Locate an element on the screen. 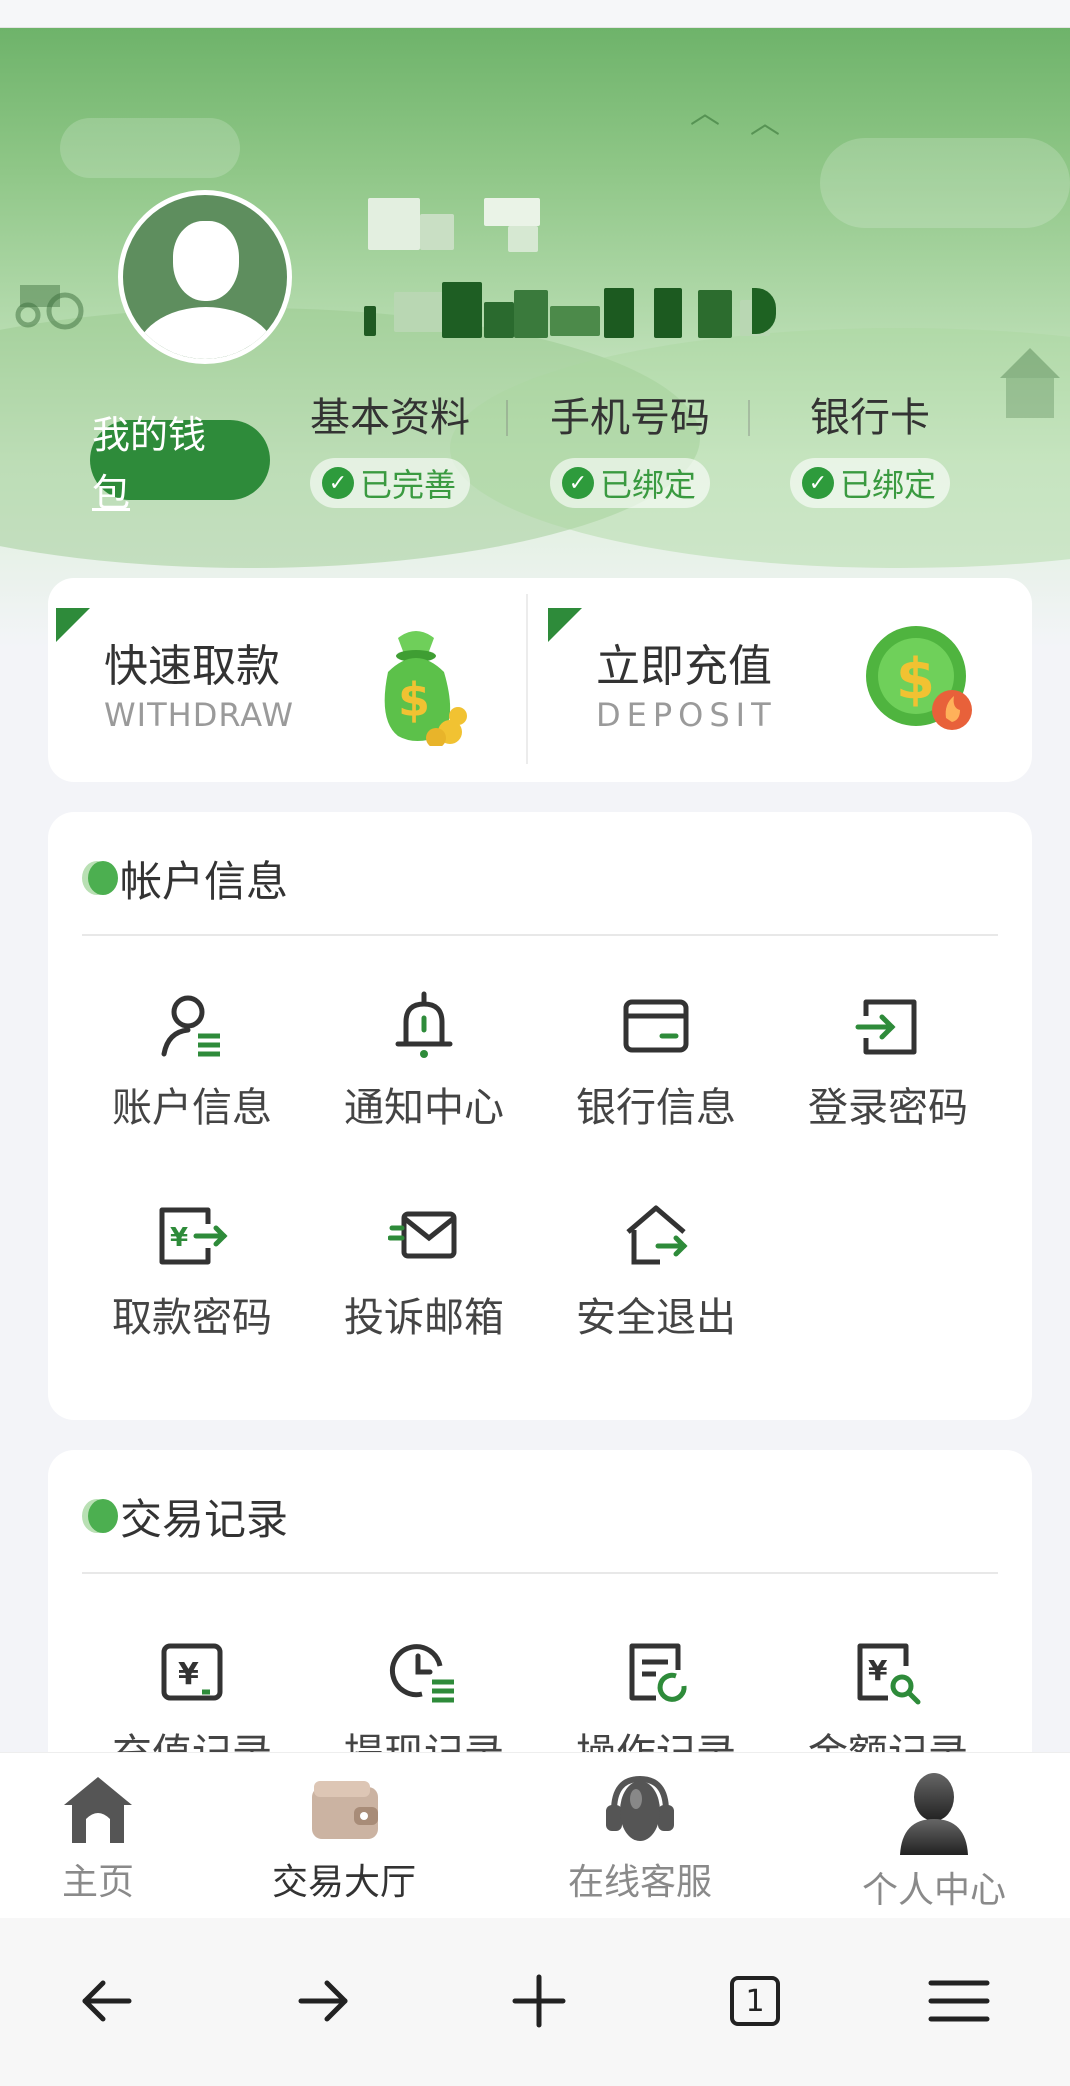  section-header: 帐户信息 is located at coordinates (185, 878).